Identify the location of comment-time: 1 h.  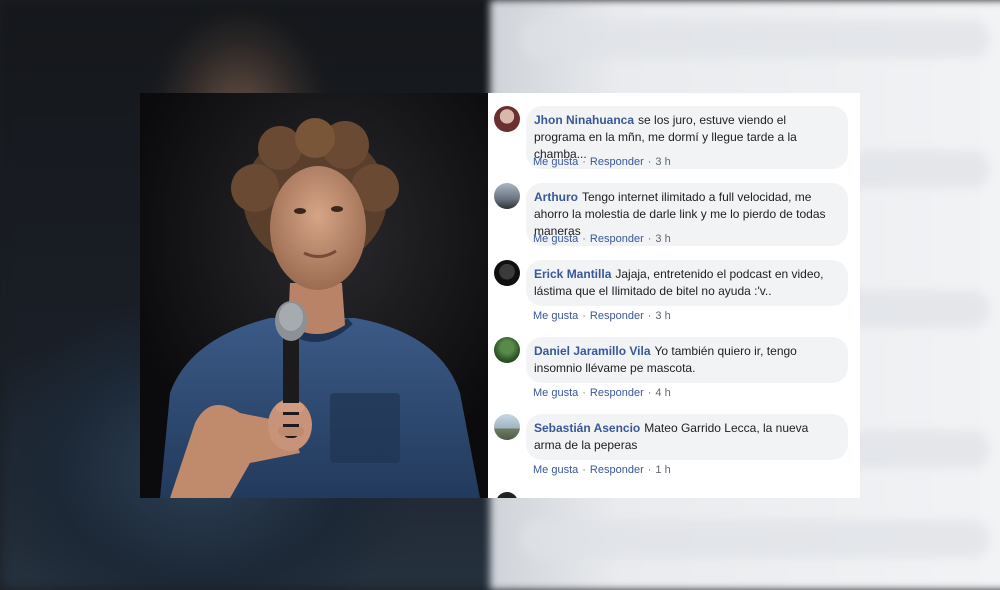
(662, 470).